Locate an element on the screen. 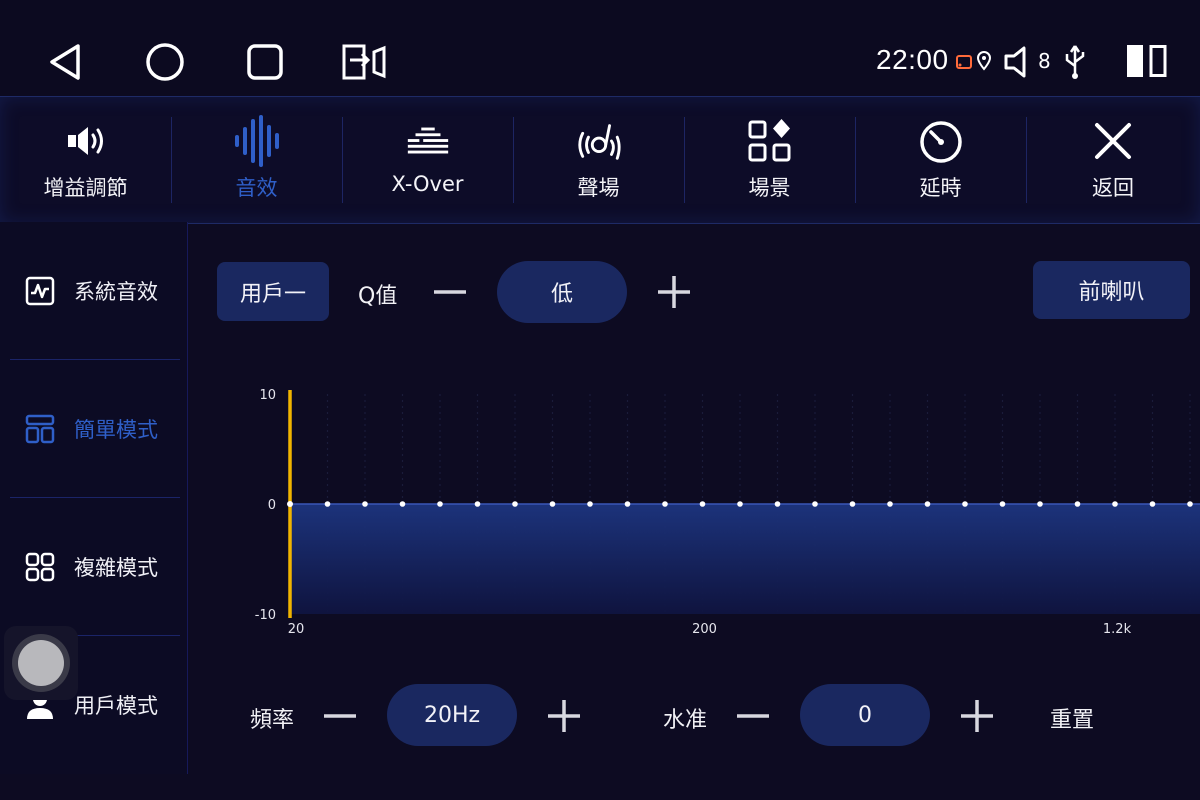 This screenshot has height=800, width=1200. tab-scenes: 場景 is located at coordinates (769, 160).